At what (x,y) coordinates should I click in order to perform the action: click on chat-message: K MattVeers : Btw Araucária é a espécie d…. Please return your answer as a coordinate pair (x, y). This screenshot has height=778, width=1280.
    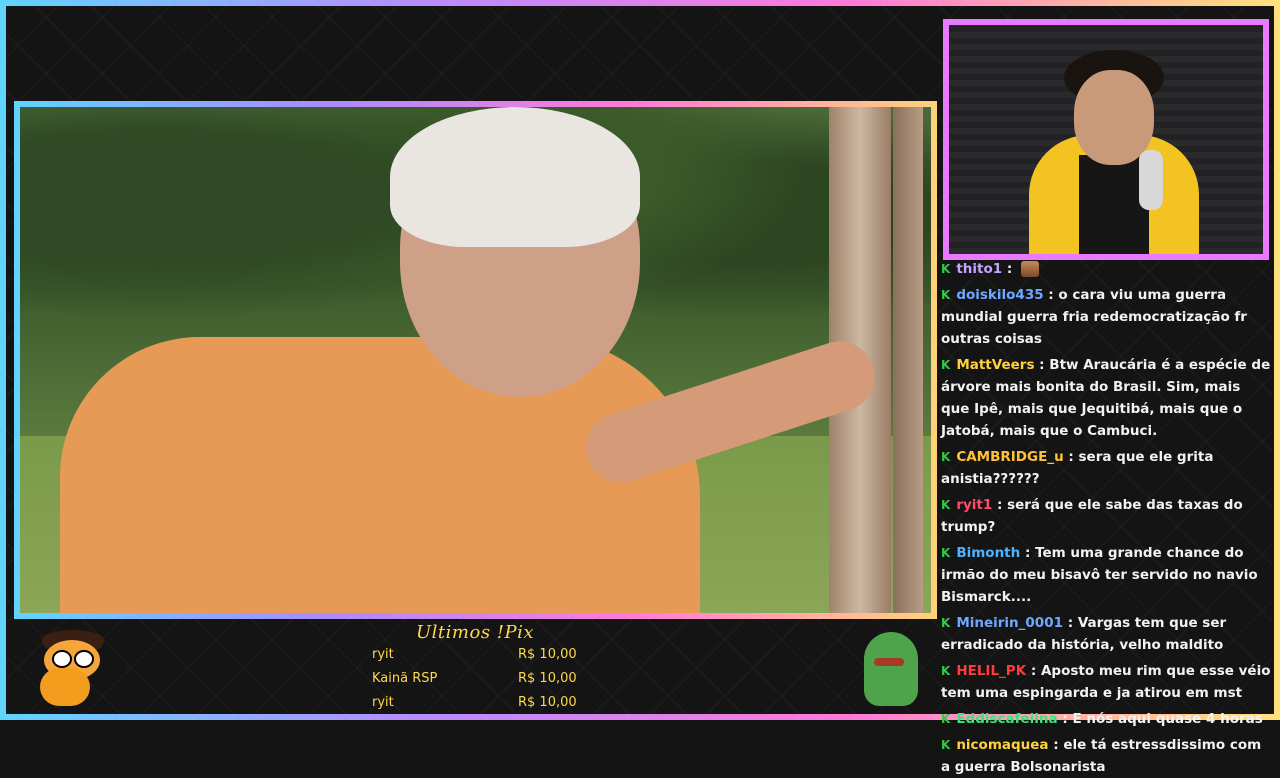
    Looking at the image, I should click on (1106, 398).